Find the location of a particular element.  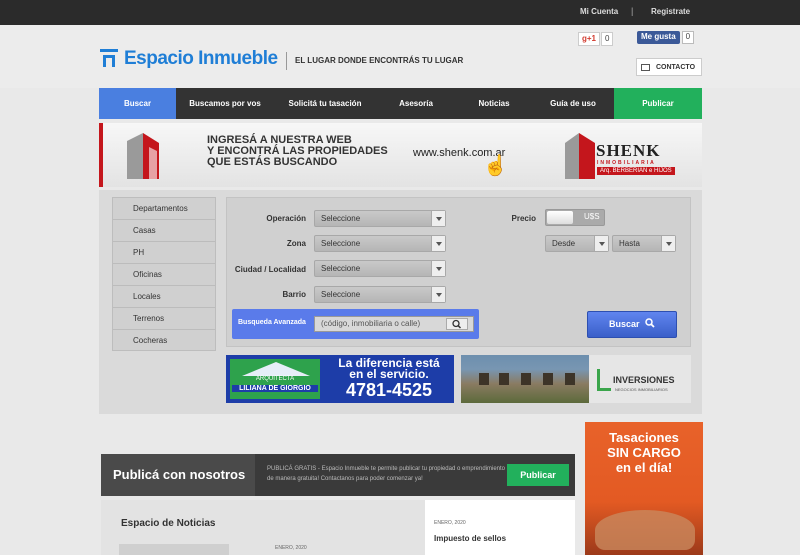

appraisal-banner: Tasaciones SIN CARGO en el día! is located at coordinates (644, 488).